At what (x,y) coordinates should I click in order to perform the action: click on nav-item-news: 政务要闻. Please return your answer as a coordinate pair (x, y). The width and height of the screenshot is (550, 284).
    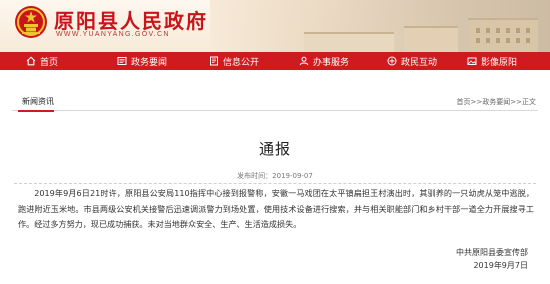
    Looking at the image, I should click on (142, 61).